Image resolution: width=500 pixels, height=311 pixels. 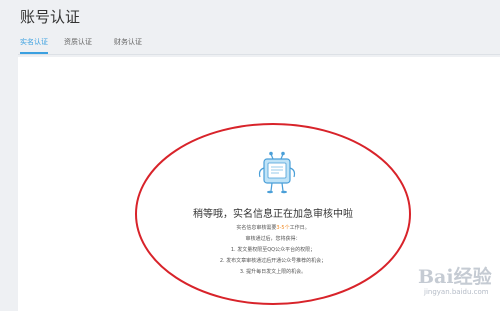 What do you see at coordinates (455, 277) in the screenshot?
I see `watermark-text: Bai经验` at bounding box center [455, 277].